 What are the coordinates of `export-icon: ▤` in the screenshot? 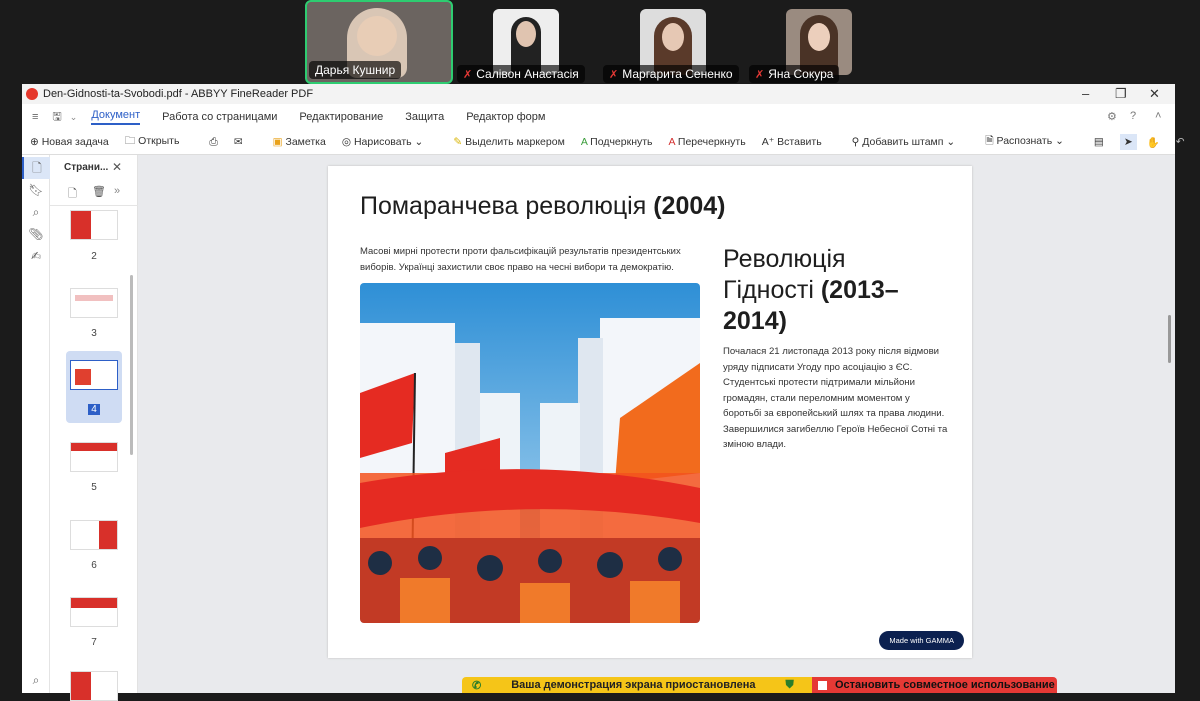 It's located at (1099, 142).